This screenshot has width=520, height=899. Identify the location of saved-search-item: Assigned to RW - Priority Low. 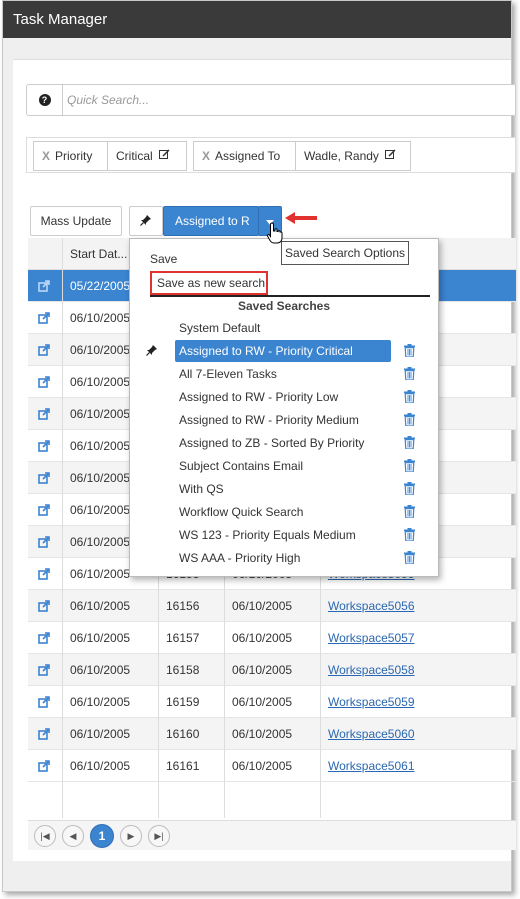
(283, 397).